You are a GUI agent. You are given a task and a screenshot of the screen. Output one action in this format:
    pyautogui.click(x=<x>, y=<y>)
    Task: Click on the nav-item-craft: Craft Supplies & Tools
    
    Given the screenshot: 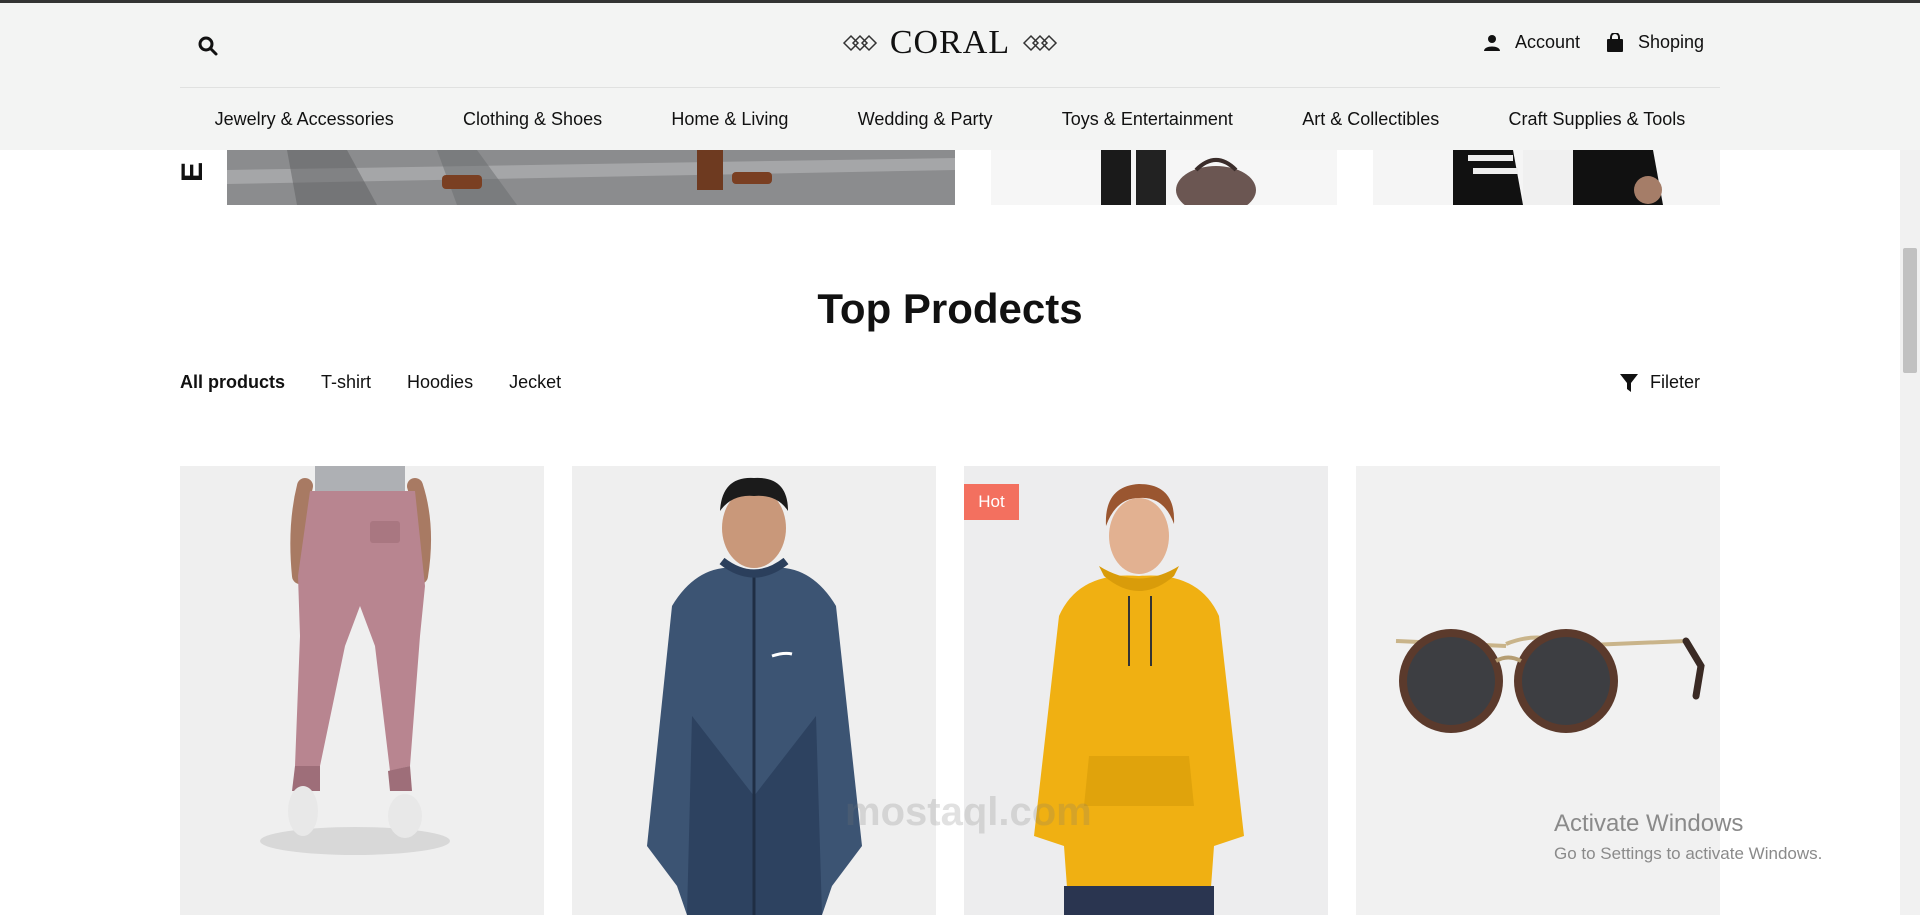 What is the action you would take?
    pyautogui.click(x=1597, y=119)
    